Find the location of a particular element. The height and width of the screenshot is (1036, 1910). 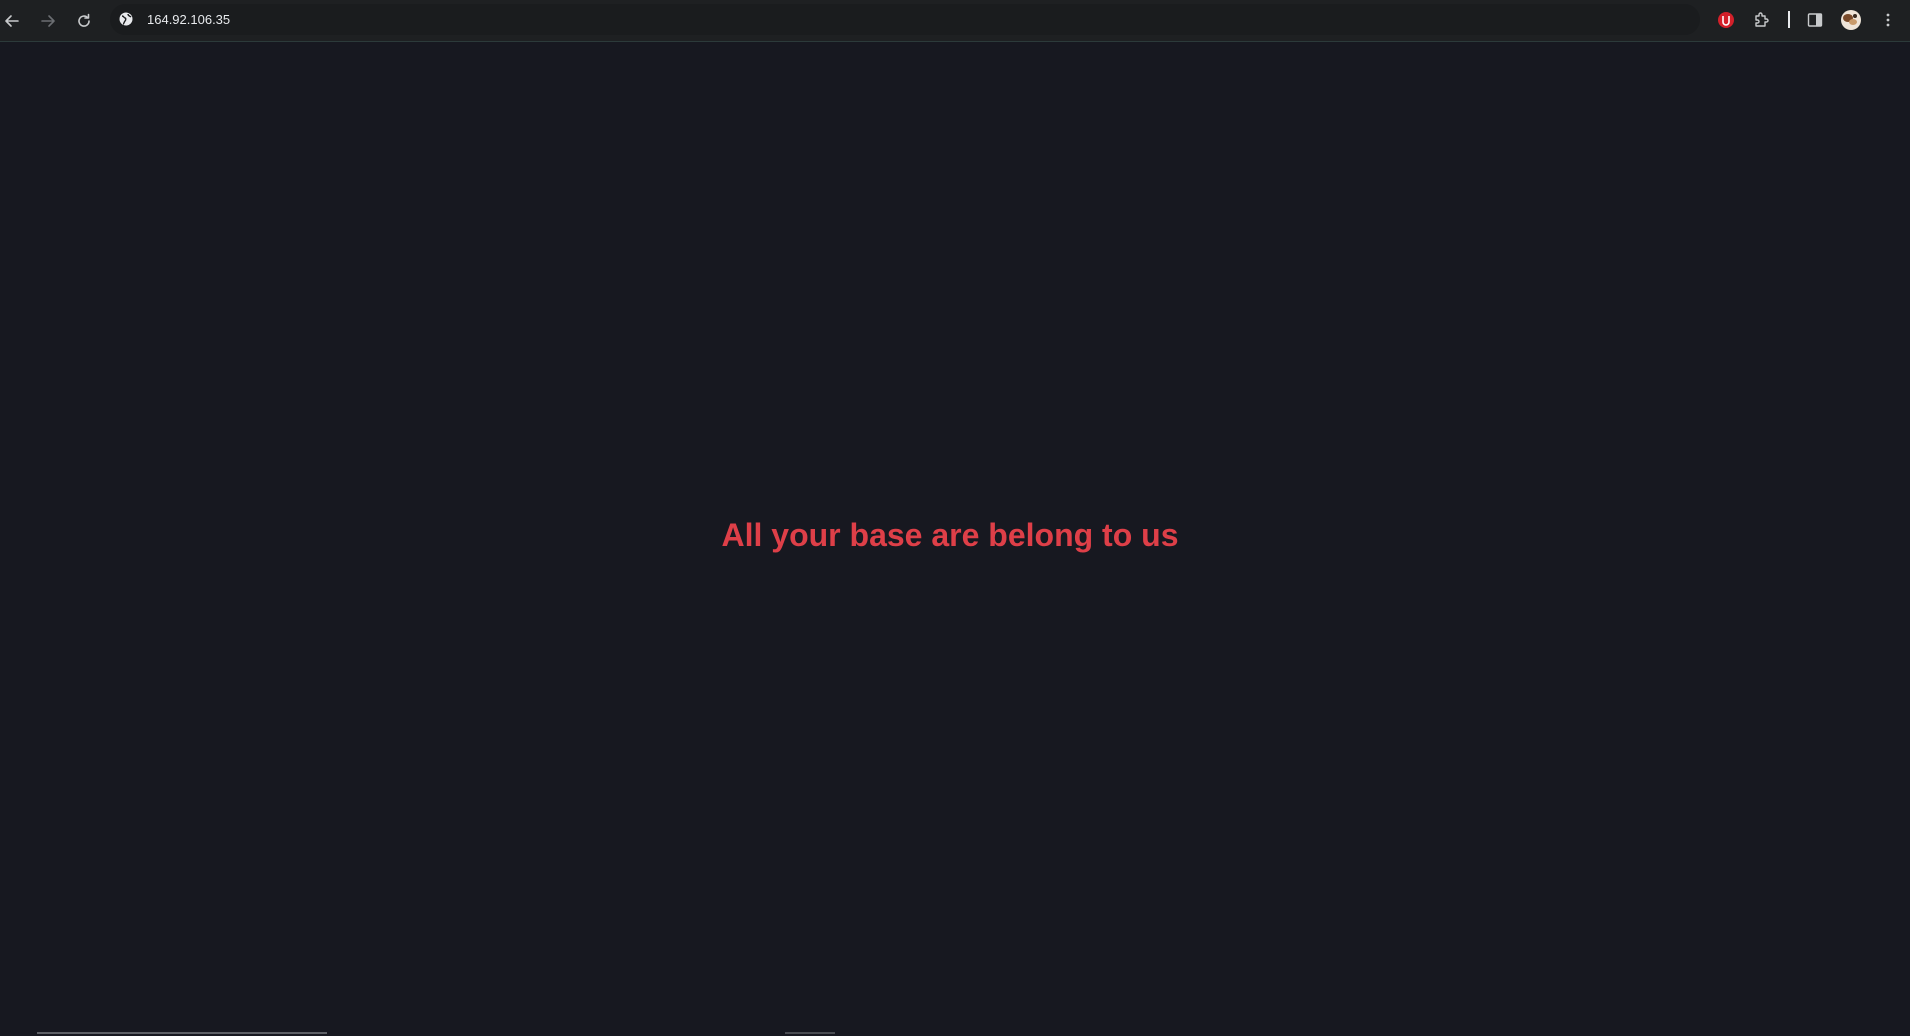

kebab-menu-icon is located at coordinates (1888, 20).